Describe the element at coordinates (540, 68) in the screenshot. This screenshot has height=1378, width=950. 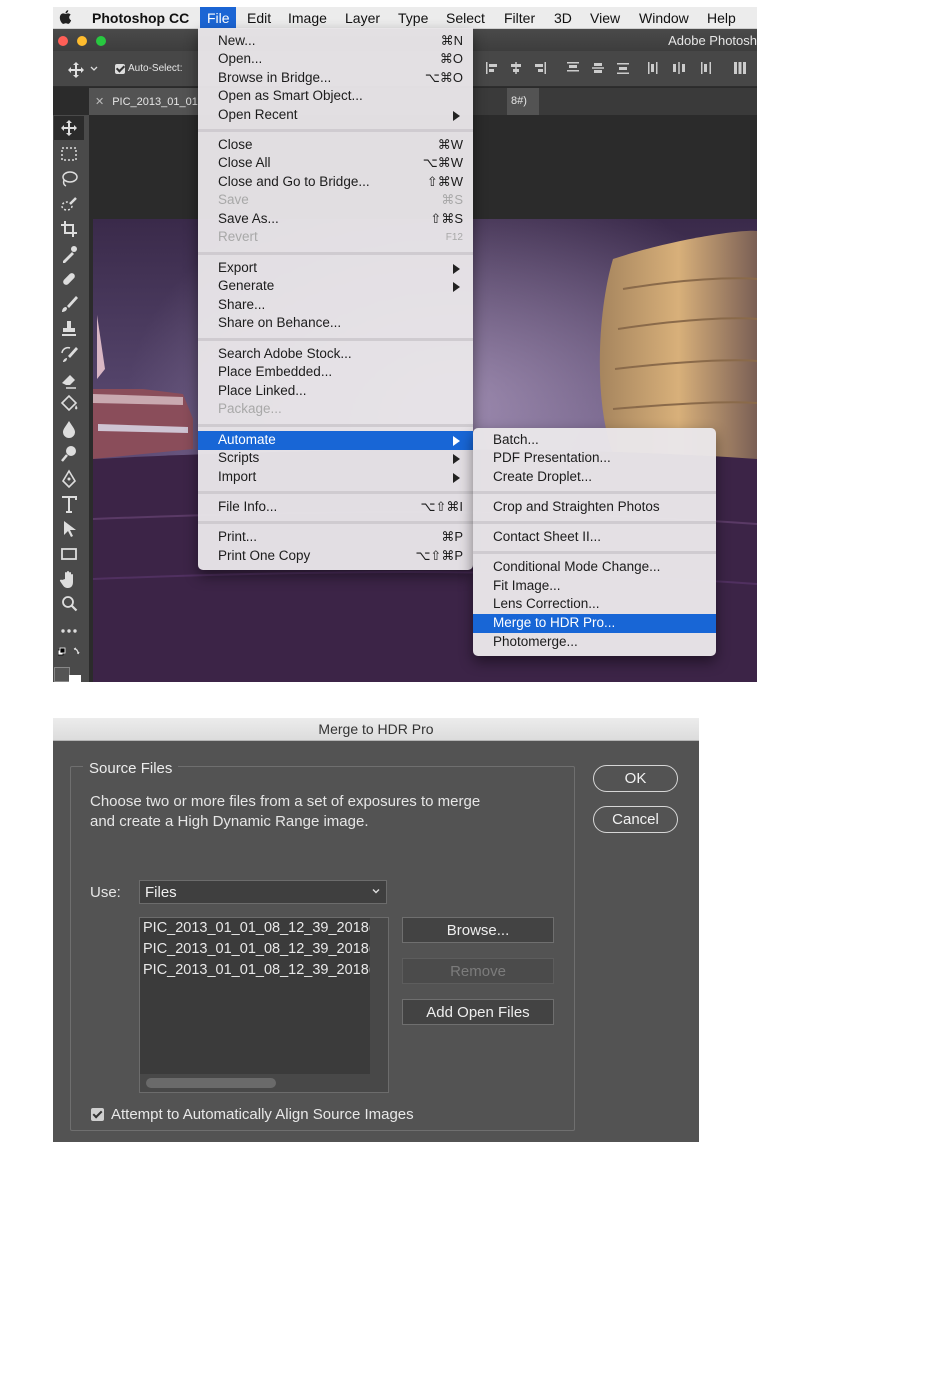
I see `align-right-icon` at that location.